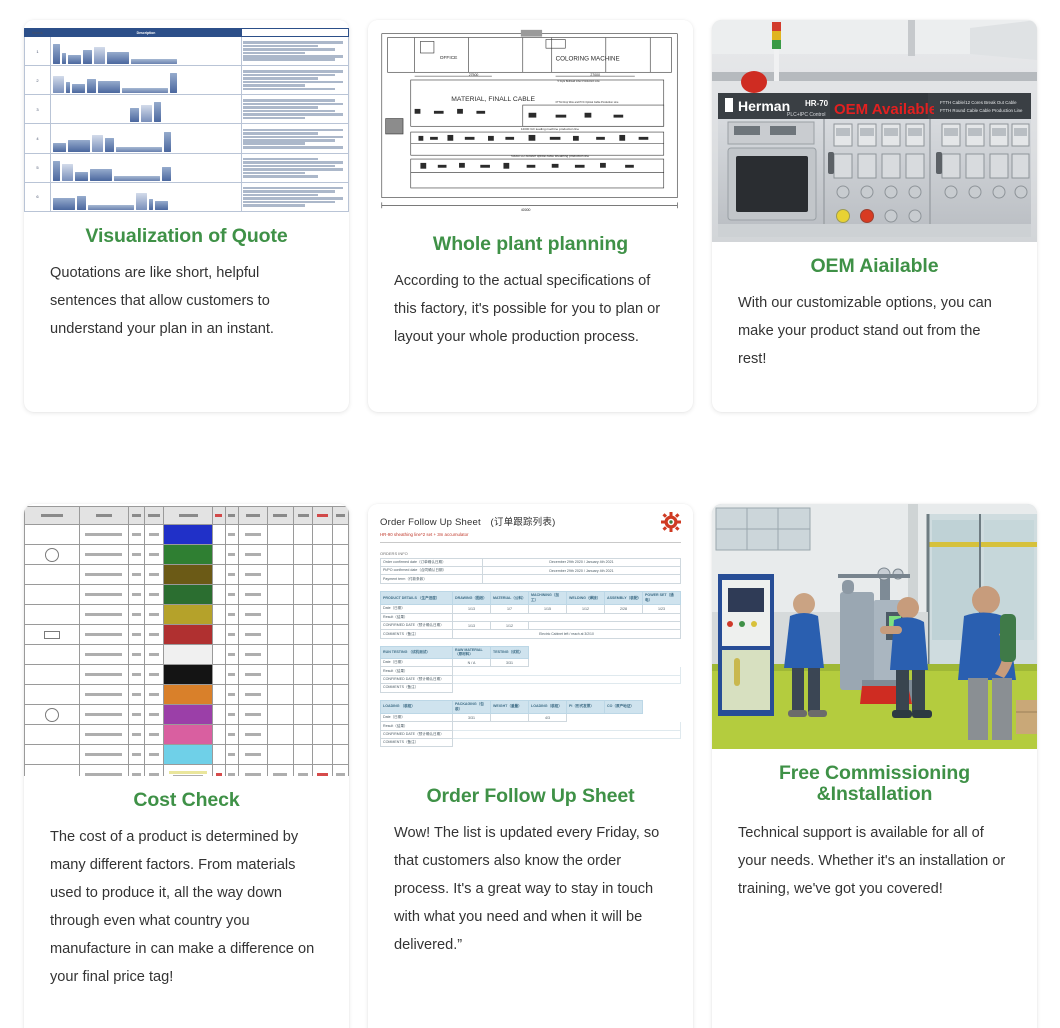 The width and height of the screenshot is (1060, 1028). What do you see at coordinates (874, 773) in the screenshot?
I see `card-title-line1: Free Commissioning` at bounding box center [874, 773].